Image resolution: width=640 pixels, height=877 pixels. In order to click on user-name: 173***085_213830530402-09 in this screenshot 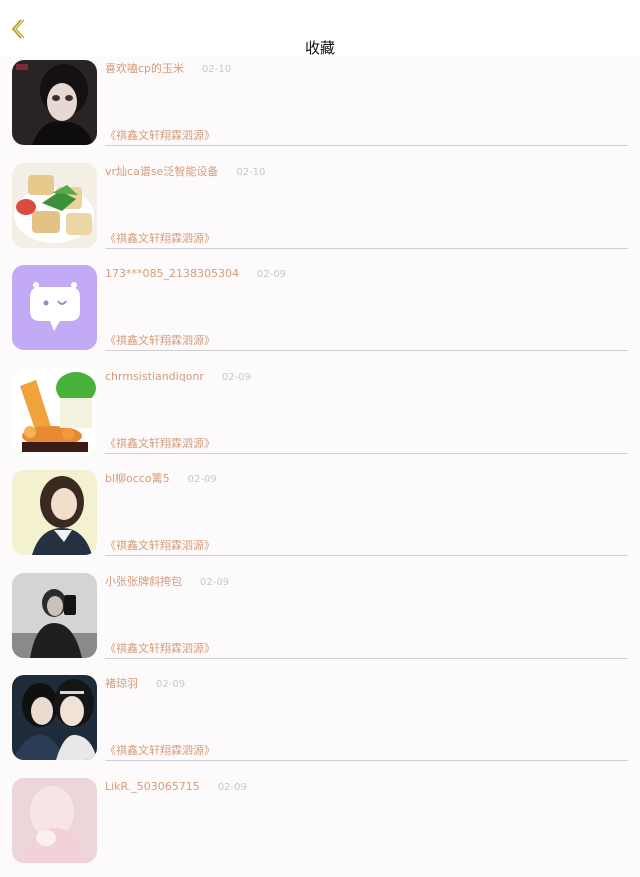, I will do `click(195, 274)`.